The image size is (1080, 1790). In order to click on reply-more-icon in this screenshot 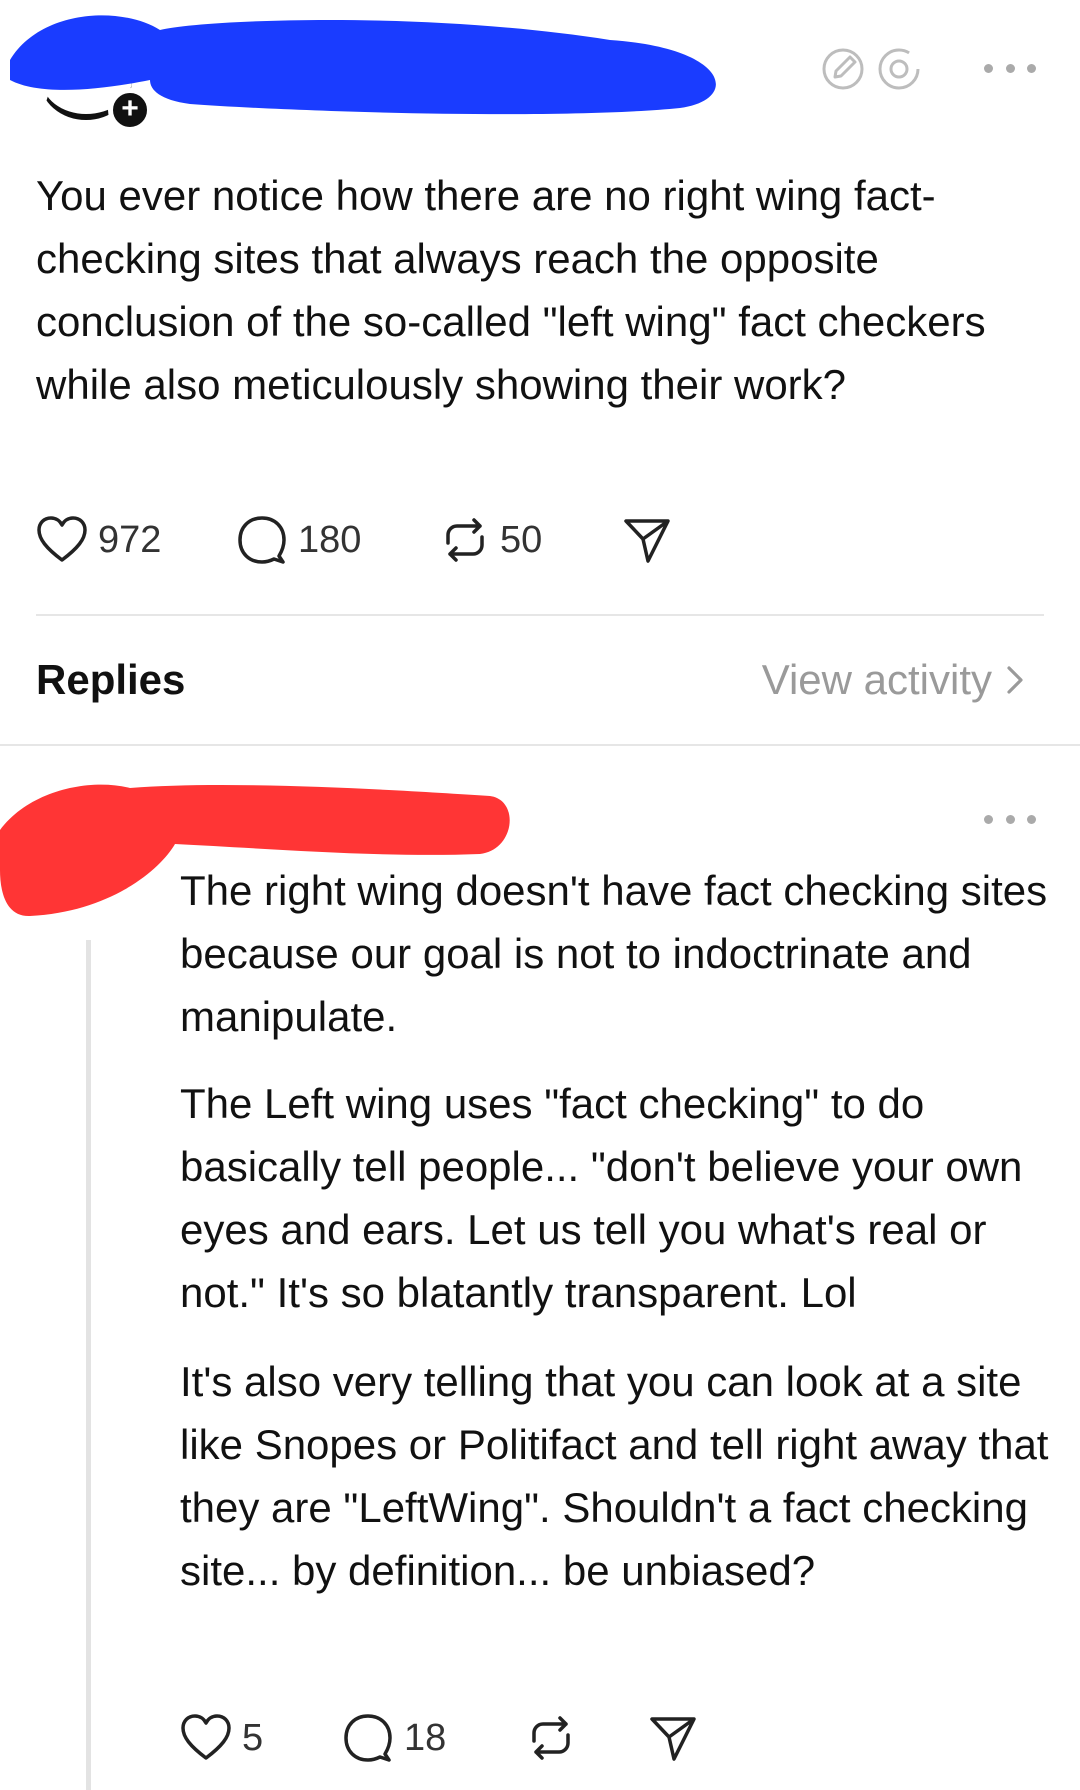, I will do `click(1010, 819)`.